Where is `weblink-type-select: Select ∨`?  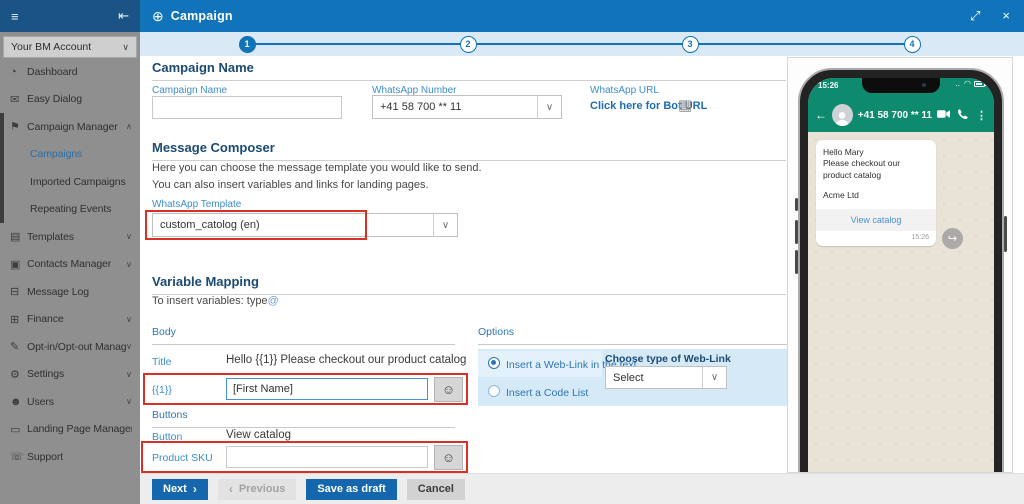
weblink-type-select: Select ∨ is located at coordinates (666, 377).